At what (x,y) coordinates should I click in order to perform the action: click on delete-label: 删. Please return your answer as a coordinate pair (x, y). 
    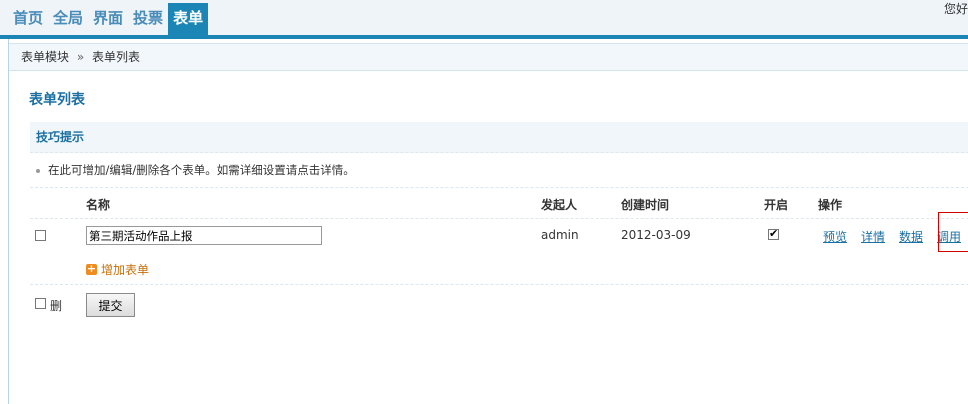
    Looking at the image, I should click on (56, 306).